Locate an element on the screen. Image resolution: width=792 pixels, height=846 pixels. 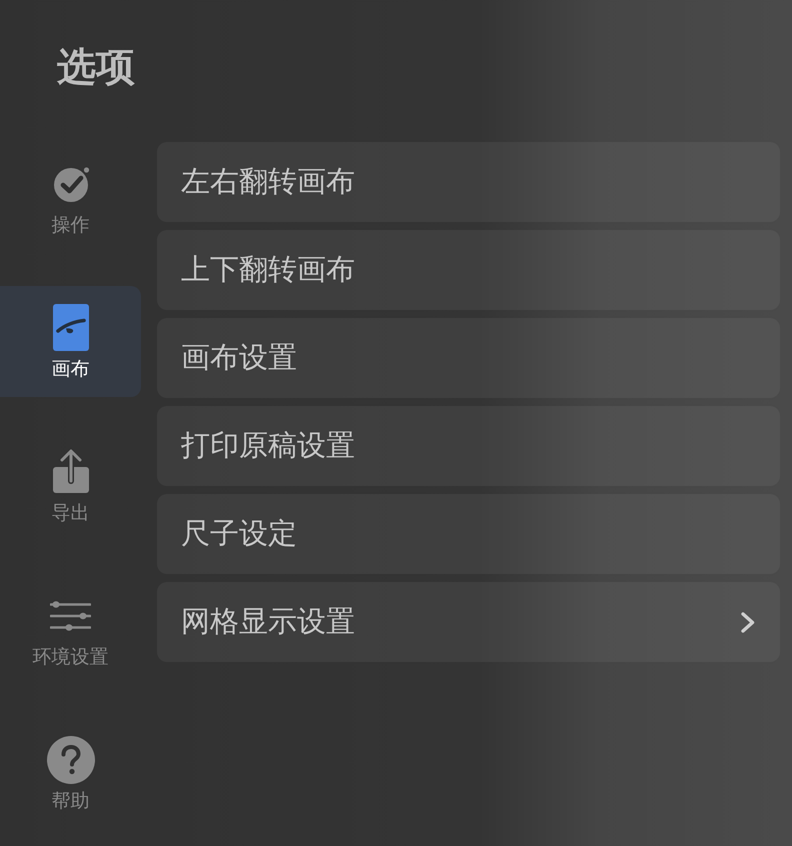
menu-item: 上下翻转画布 is located at coordinates (468, 270).